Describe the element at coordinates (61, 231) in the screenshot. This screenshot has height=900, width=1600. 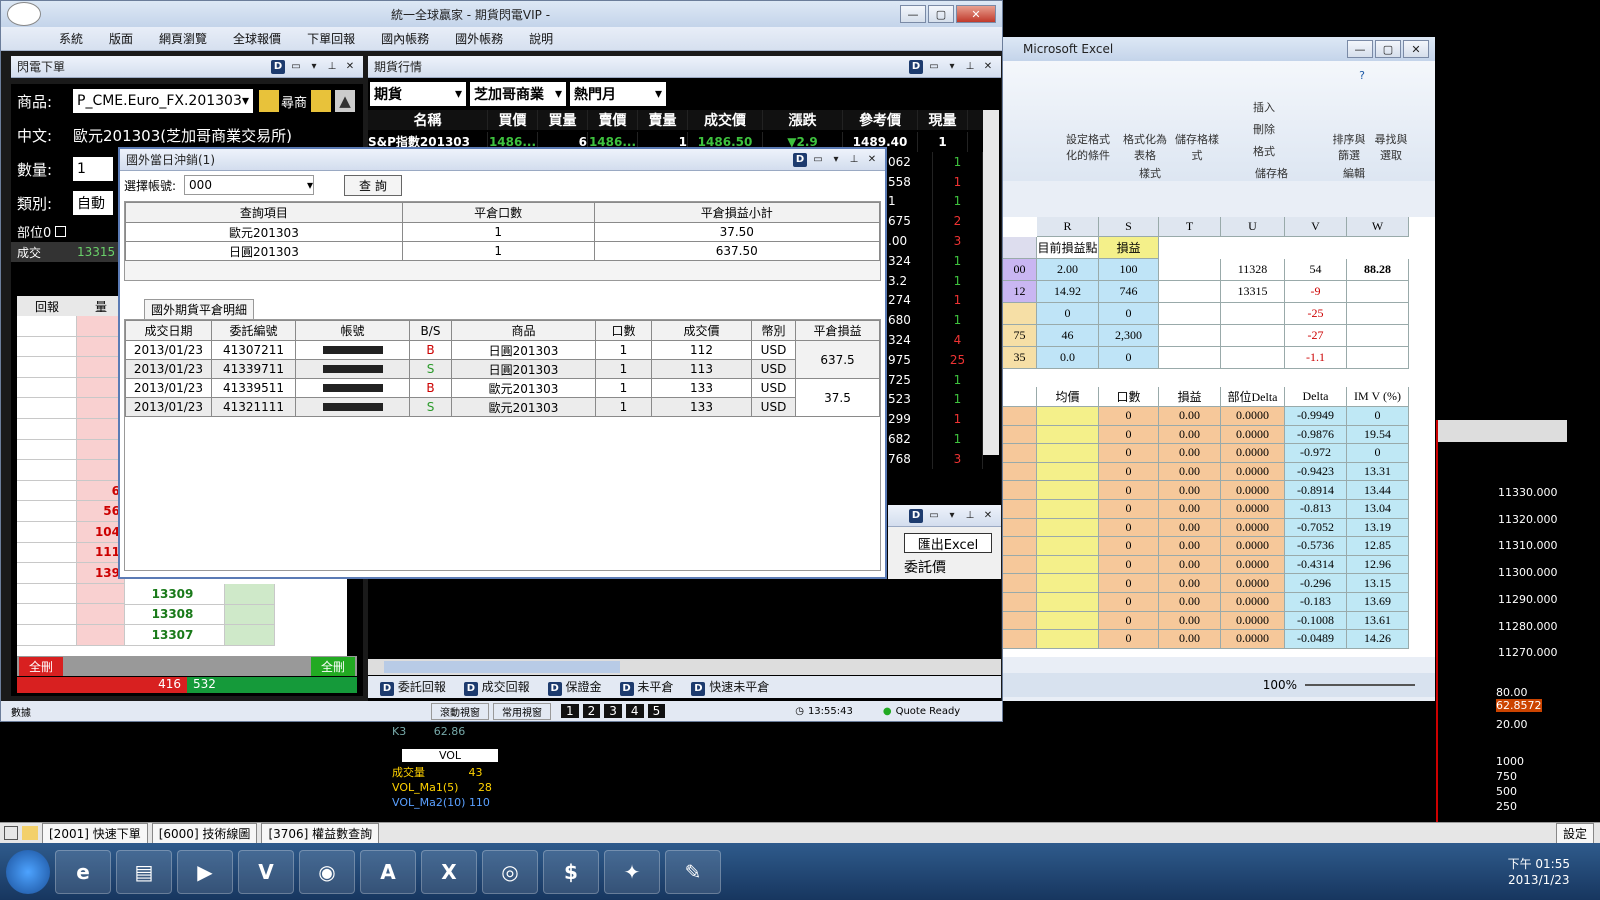
I see `position-checkbox` at that location.